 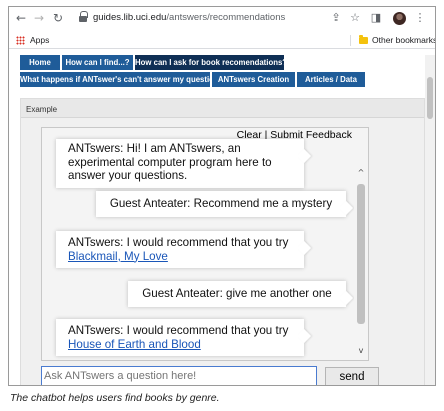 What do you see at coordinates (40, 62) in the screenshot?
I see `tab-home: Home` at bounding box center [40, 62].